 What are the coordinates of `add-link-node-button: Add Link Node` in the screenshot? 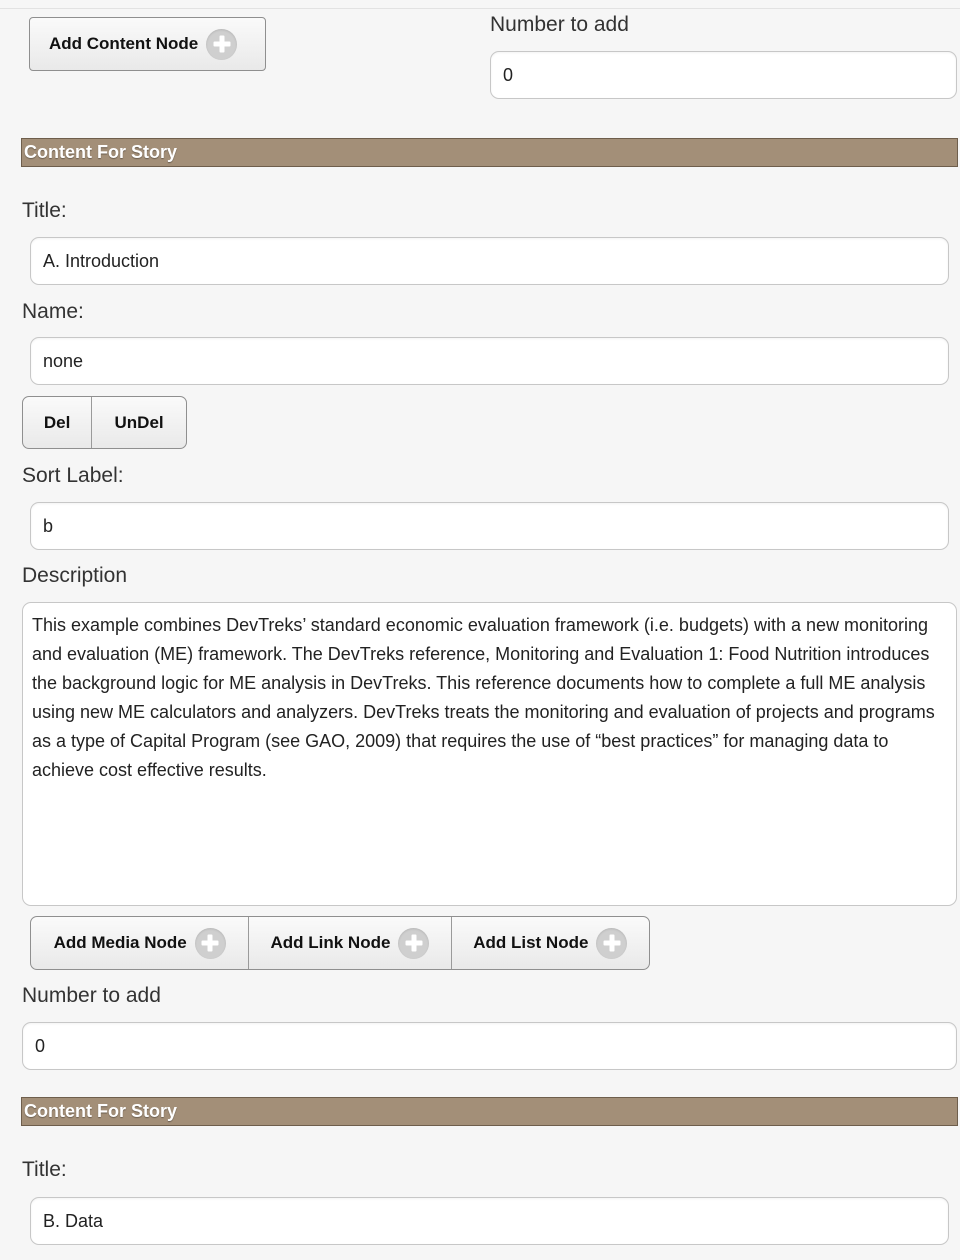 It's located at (350, 943).